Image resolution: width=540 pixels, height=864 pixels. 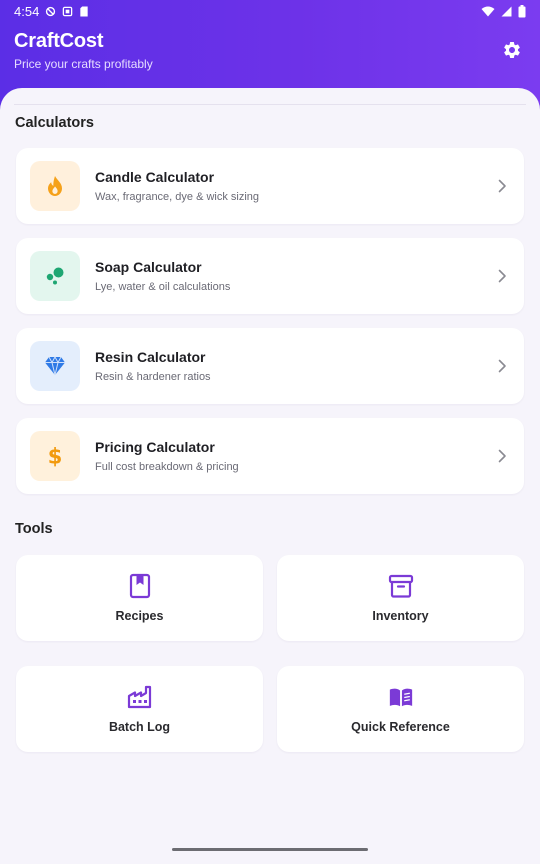 I want to click on candle-icon-tile, so click(x=55, y=186).